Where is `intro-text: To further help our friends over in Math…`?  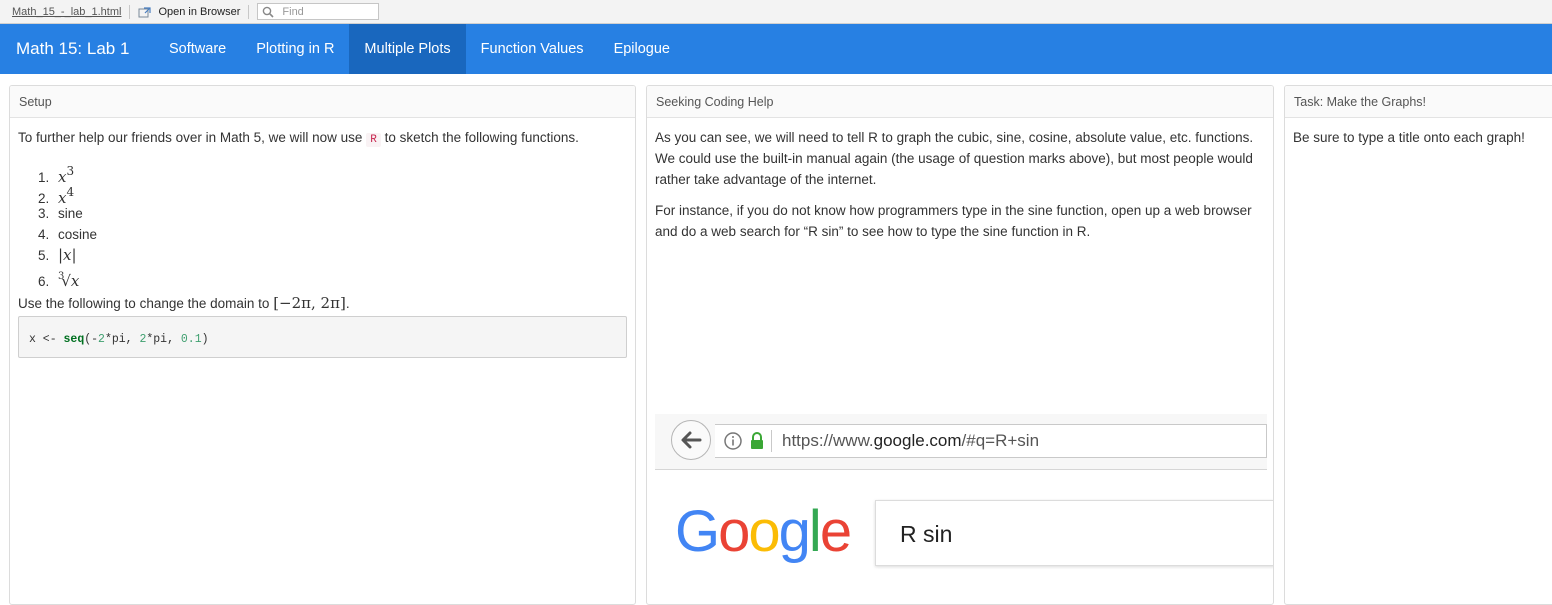
intro-text: To further help our friends over in Math… is located at coordinates (190, 137).